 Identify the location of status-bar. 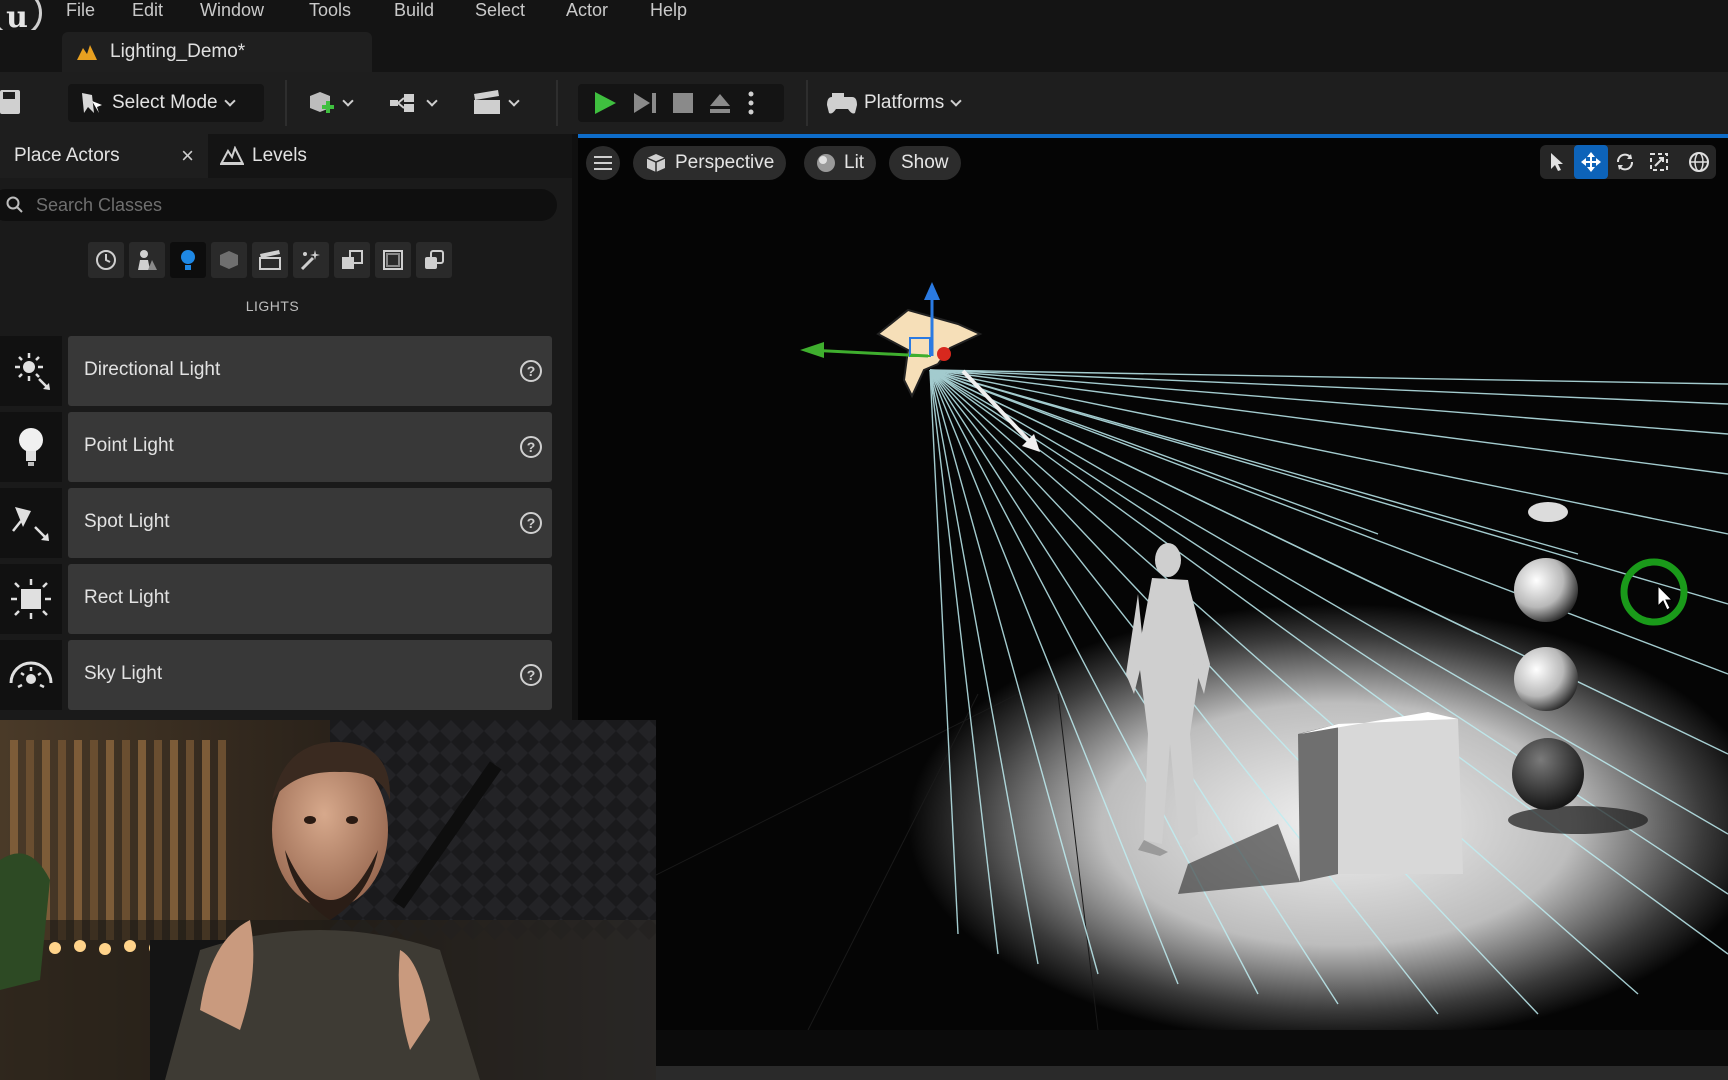
(1192, 1073).